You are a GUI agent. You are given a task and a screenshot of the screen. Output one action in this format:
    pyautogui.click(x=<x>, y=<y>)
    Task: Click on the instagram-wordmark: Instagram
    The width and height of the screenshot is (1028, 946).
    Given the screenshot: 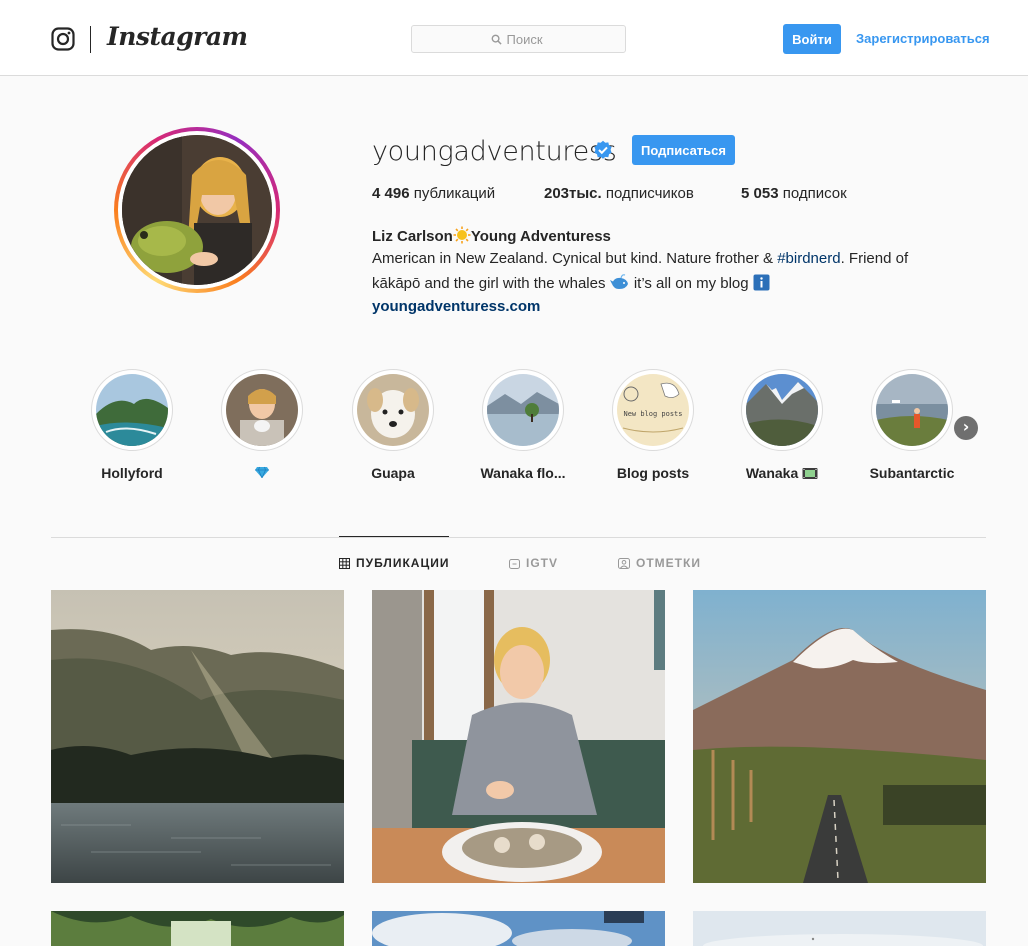 What is the action you would take?
    pyautogui.click(x=177, y=36)
    